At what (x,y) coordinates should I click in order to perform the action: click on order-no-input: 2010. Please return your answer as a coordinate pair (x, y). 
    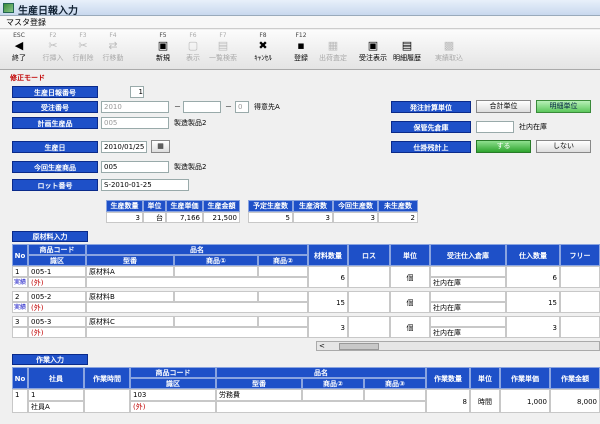
    Looking at the image, I should click on (135, 107).